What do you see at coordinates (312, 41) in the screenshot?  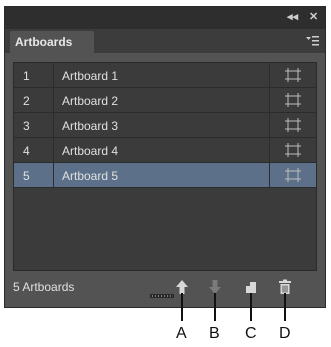 I see `panel-menu-icon` at bounding box center [312, 41].